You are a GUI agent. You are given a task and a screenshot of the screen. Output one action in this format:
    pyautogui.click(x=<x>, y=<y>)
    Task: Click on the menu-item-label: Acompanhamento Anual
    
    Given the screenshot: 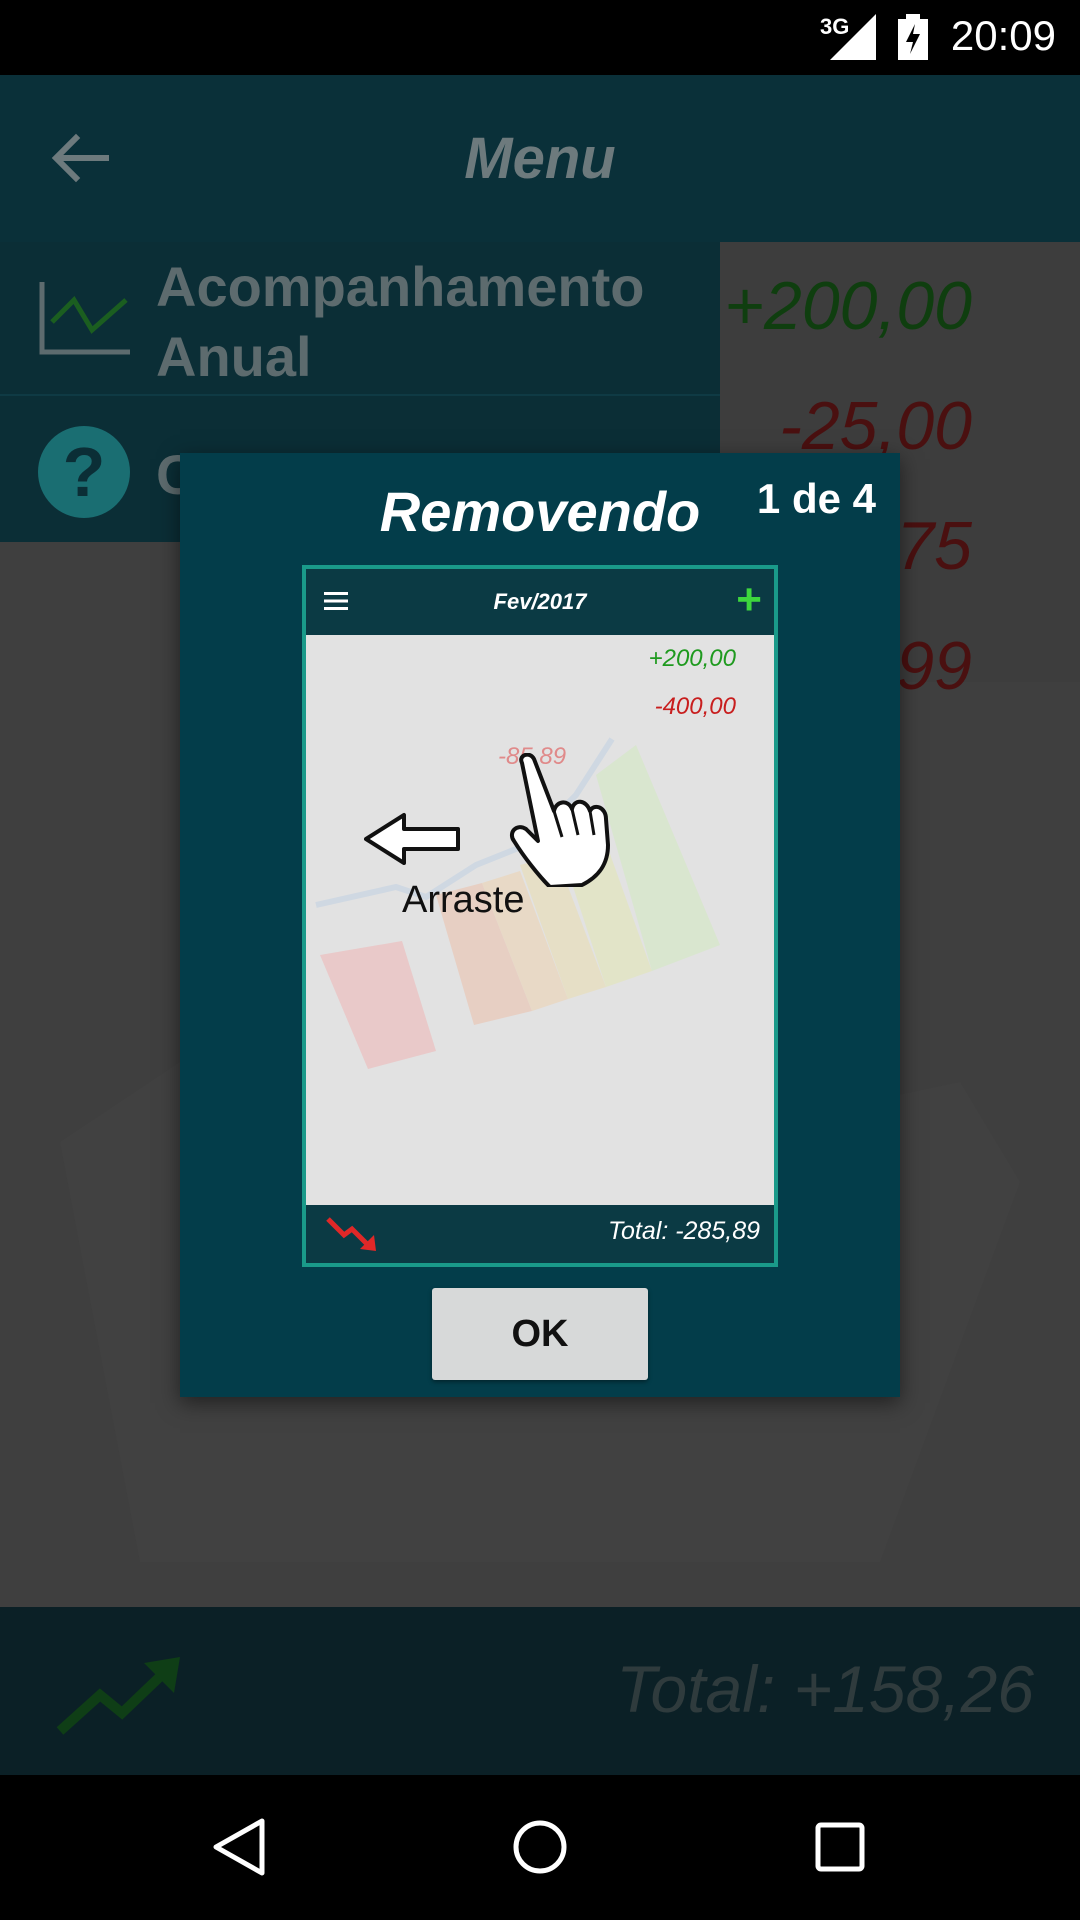 What is the action you would take?
    pyautogui.click(x=400, y=321)
    